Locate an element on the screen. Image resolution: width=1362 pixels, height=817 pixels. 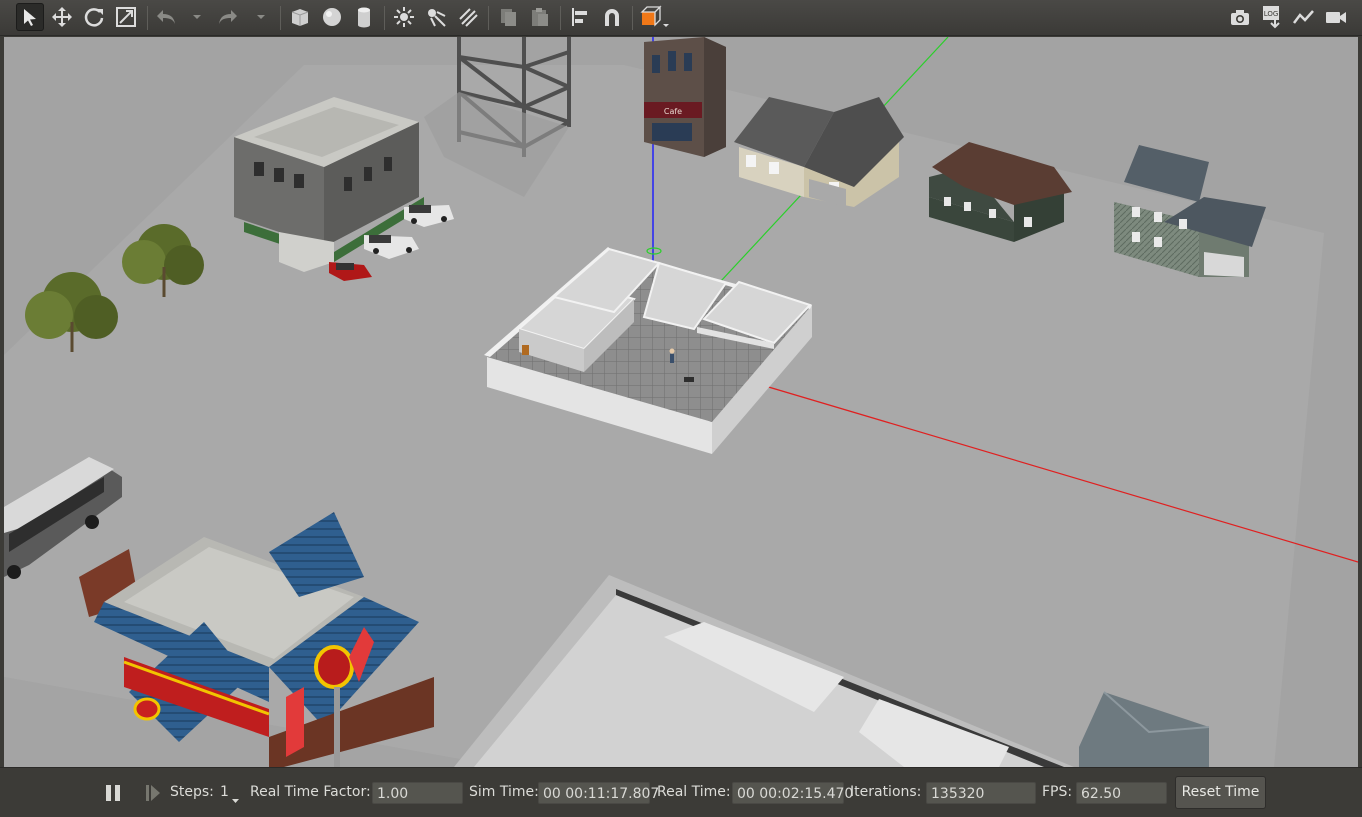
paste-button is located at coordinates (540, 17).